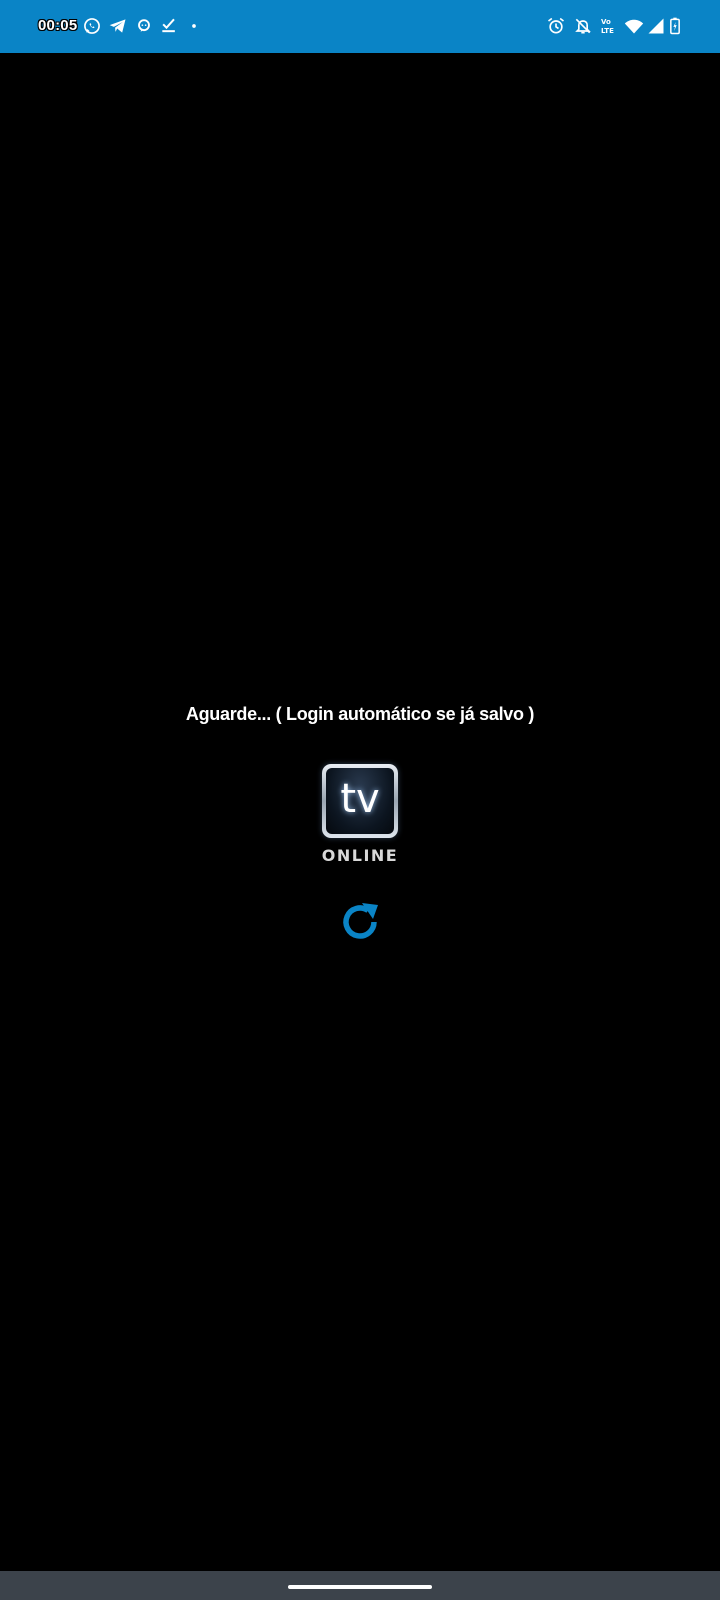  Describe the element at coordinates (675, 26) in the screenshot. I see `battery-charging-icon` at that location.